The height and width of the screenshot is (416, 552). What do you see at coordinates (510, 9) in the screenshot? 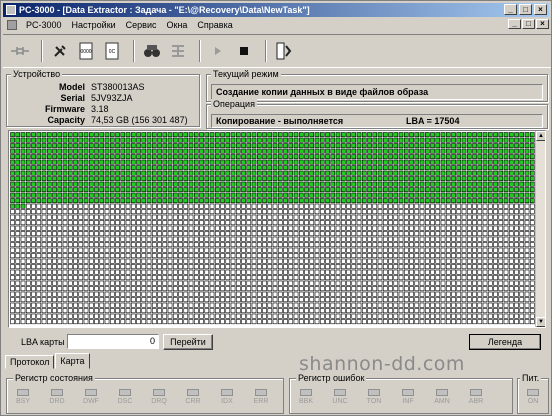
I see `minimize-button: _` at bounding box center [510, 9].